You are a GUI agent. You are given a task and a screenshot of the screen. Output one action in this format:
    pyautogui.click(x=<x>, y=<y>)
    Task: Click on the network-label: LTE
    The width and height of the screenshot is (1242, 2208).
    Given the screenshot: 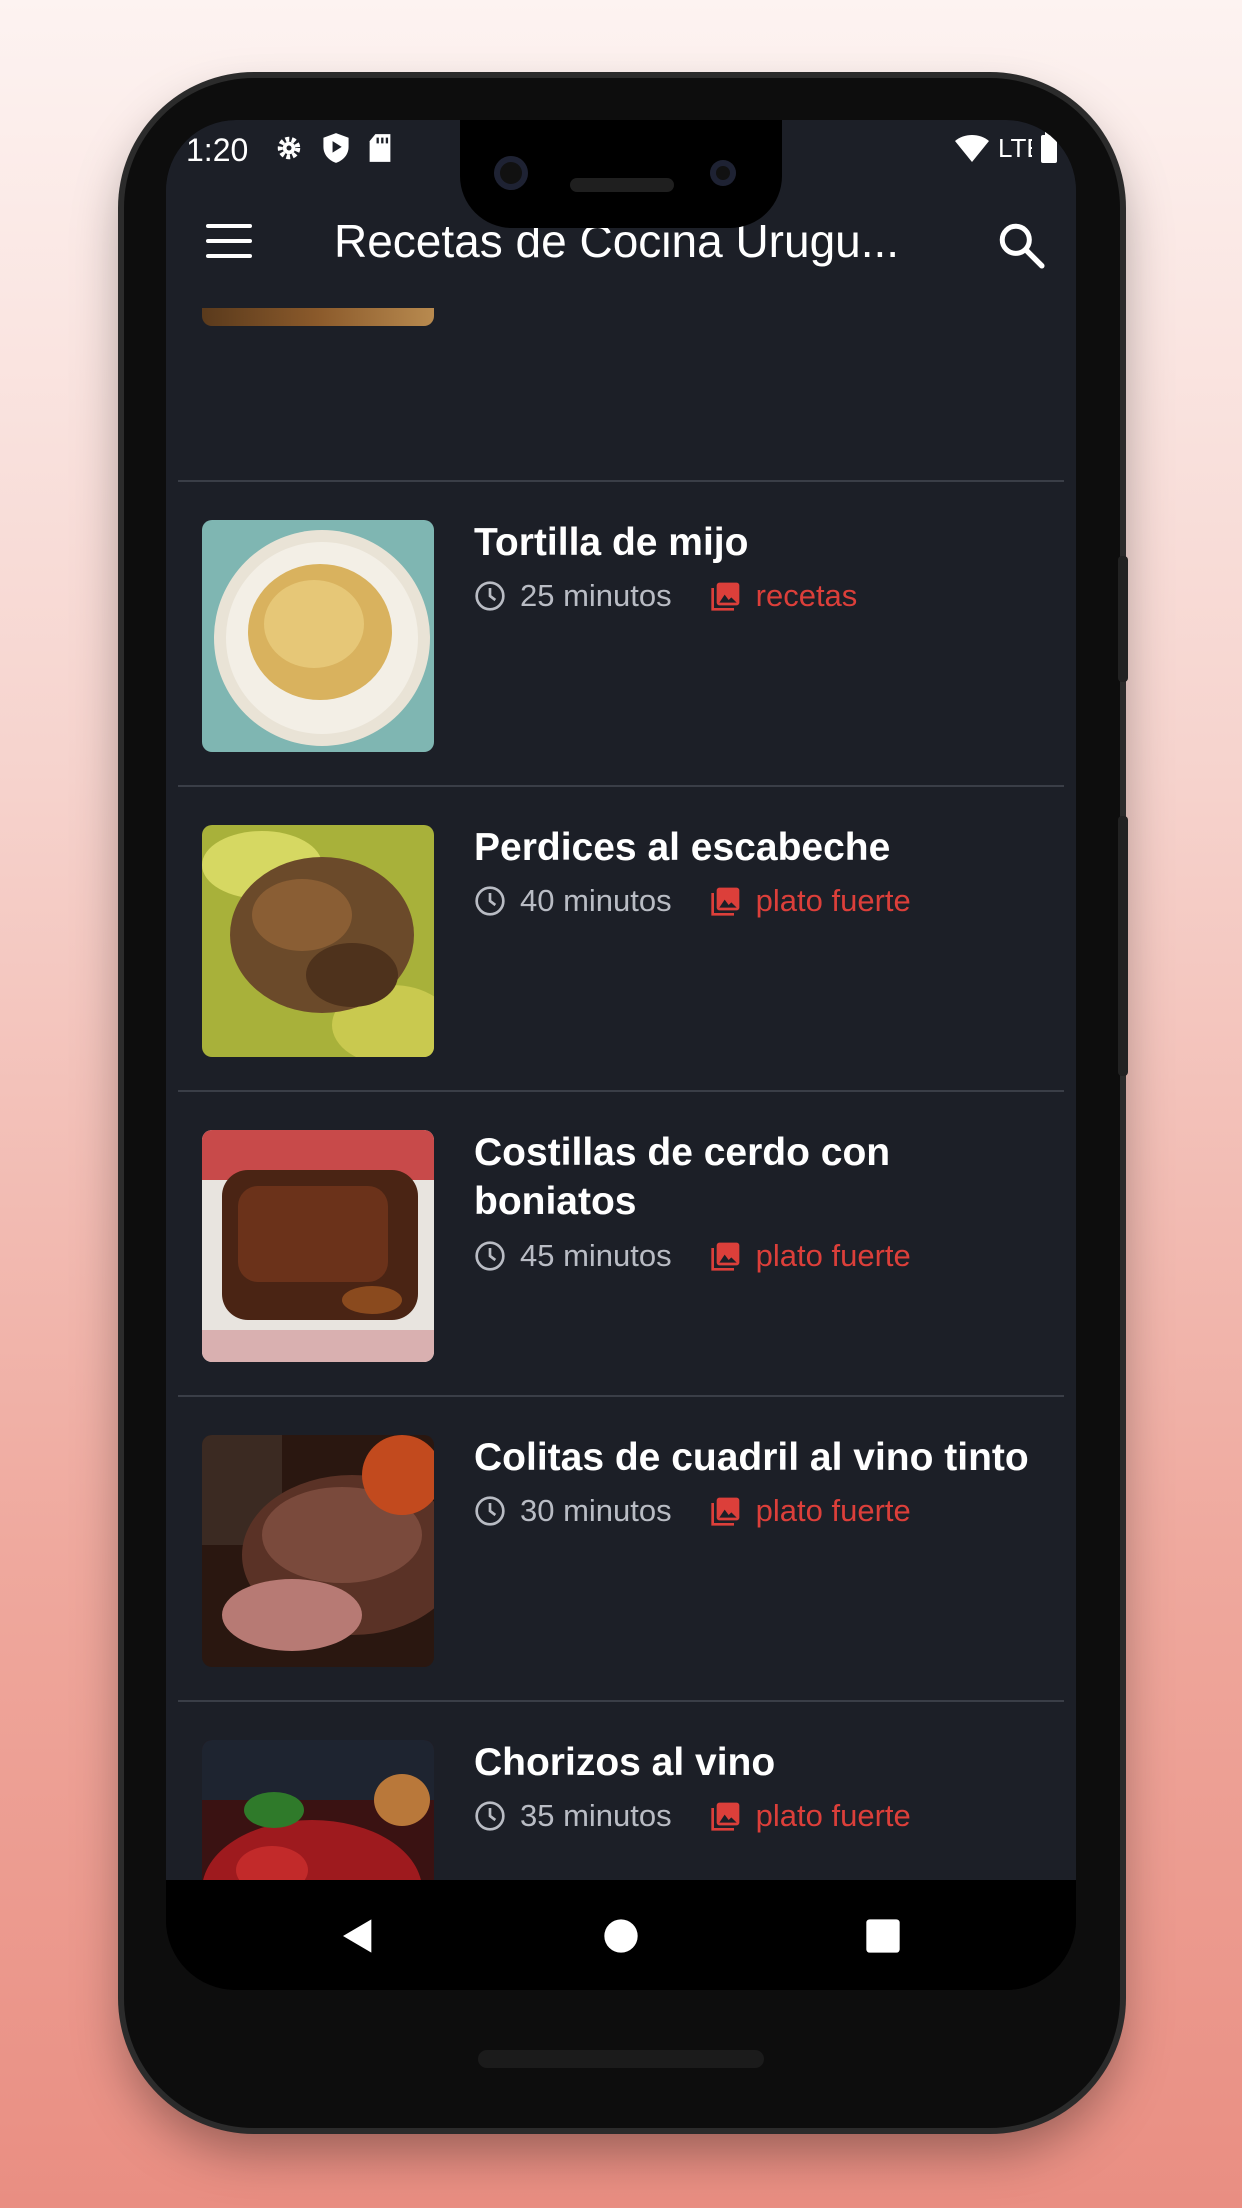 What is the action you would take?
    pyautogui.click(x=1015, y=147)
    